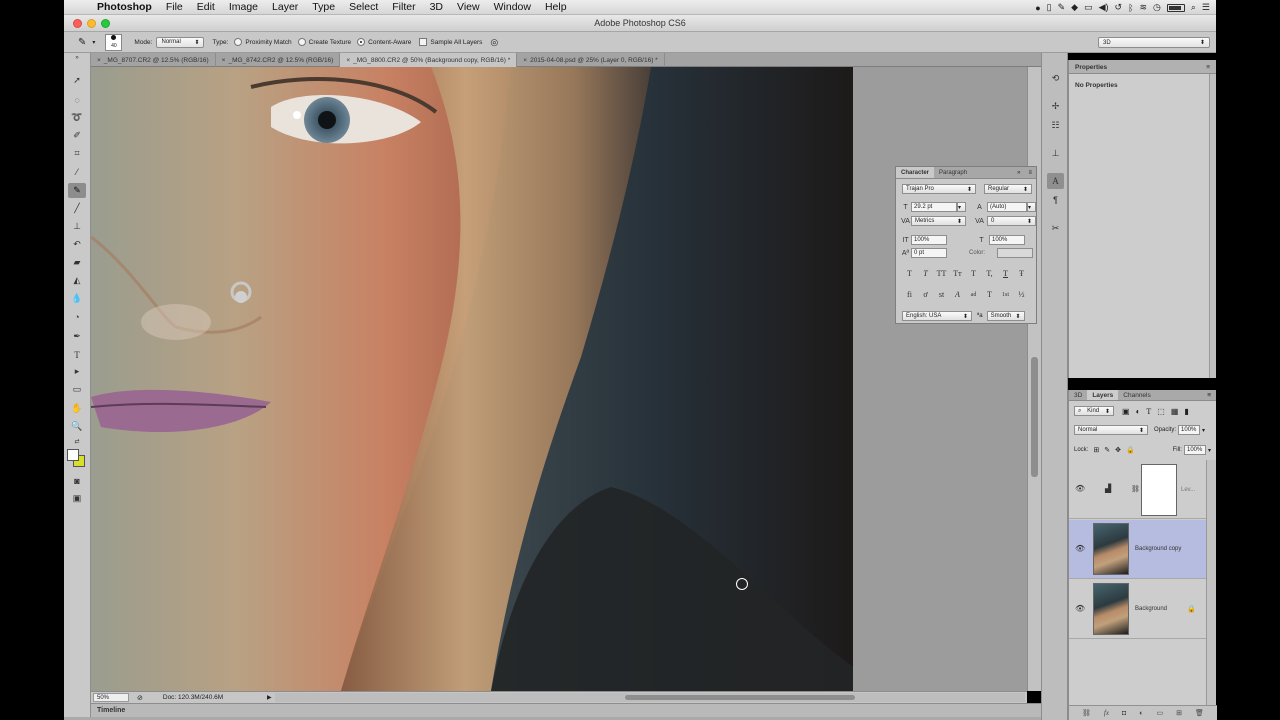 This screenshot has width=1280, height=720. I want to click on fractions-button: ½, so click(1021, 294).